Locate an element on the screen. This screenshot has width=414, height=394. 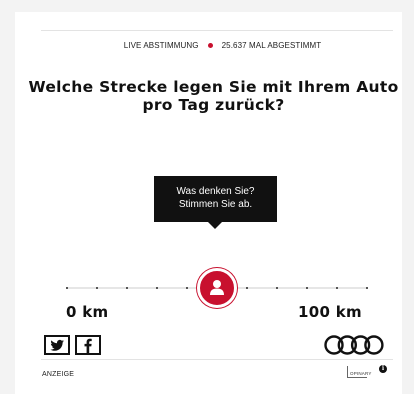
live-status-label: LIVE ABSTIMMUNG is located at coordinates (161, 45).